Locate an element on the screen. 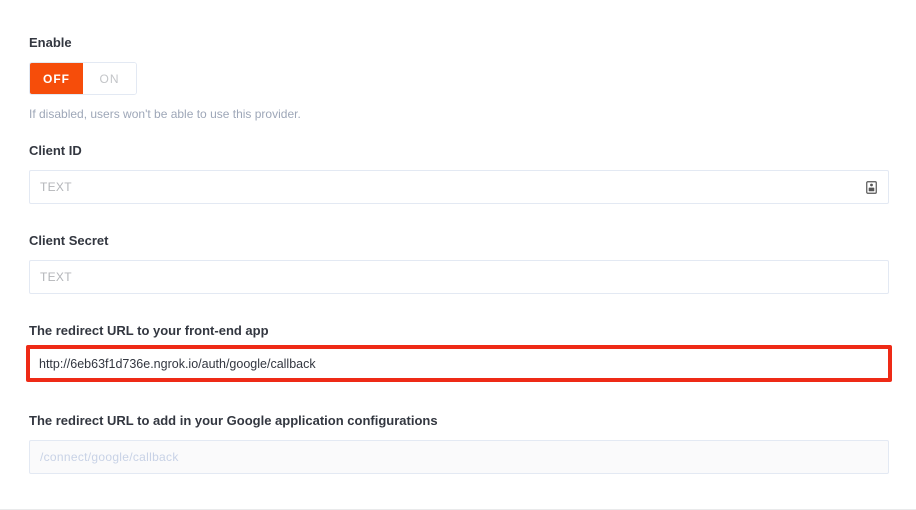 The width and height of the screenshot is (916, 510). enable-toggle: OFF ON is located at coordinates (83, 78).